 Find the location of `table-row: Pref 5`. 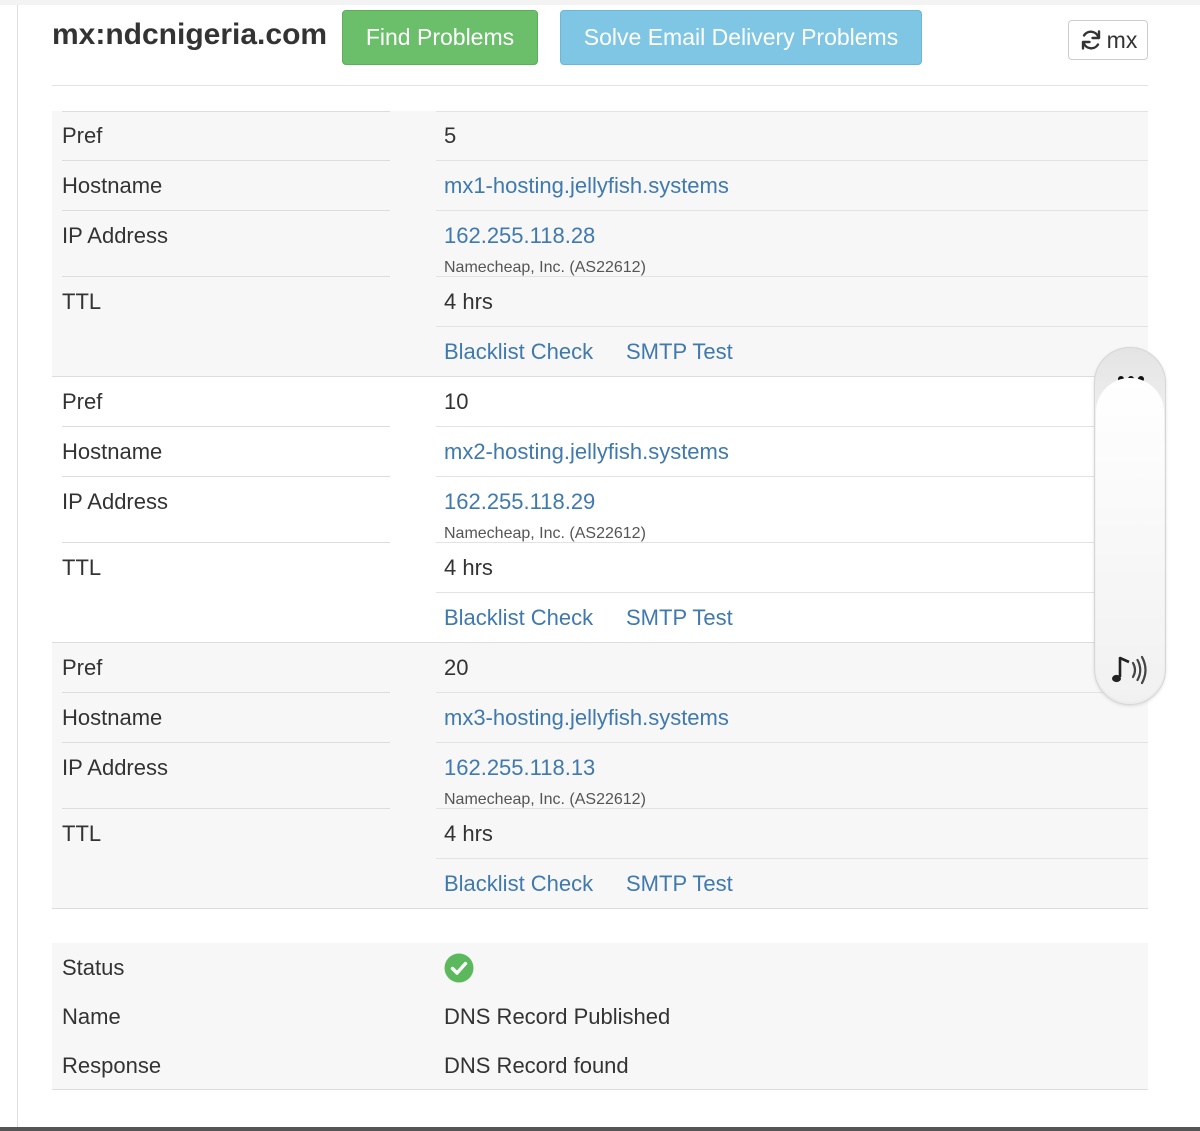

table-row: Pref 5 is located at coordinates (600, 136).